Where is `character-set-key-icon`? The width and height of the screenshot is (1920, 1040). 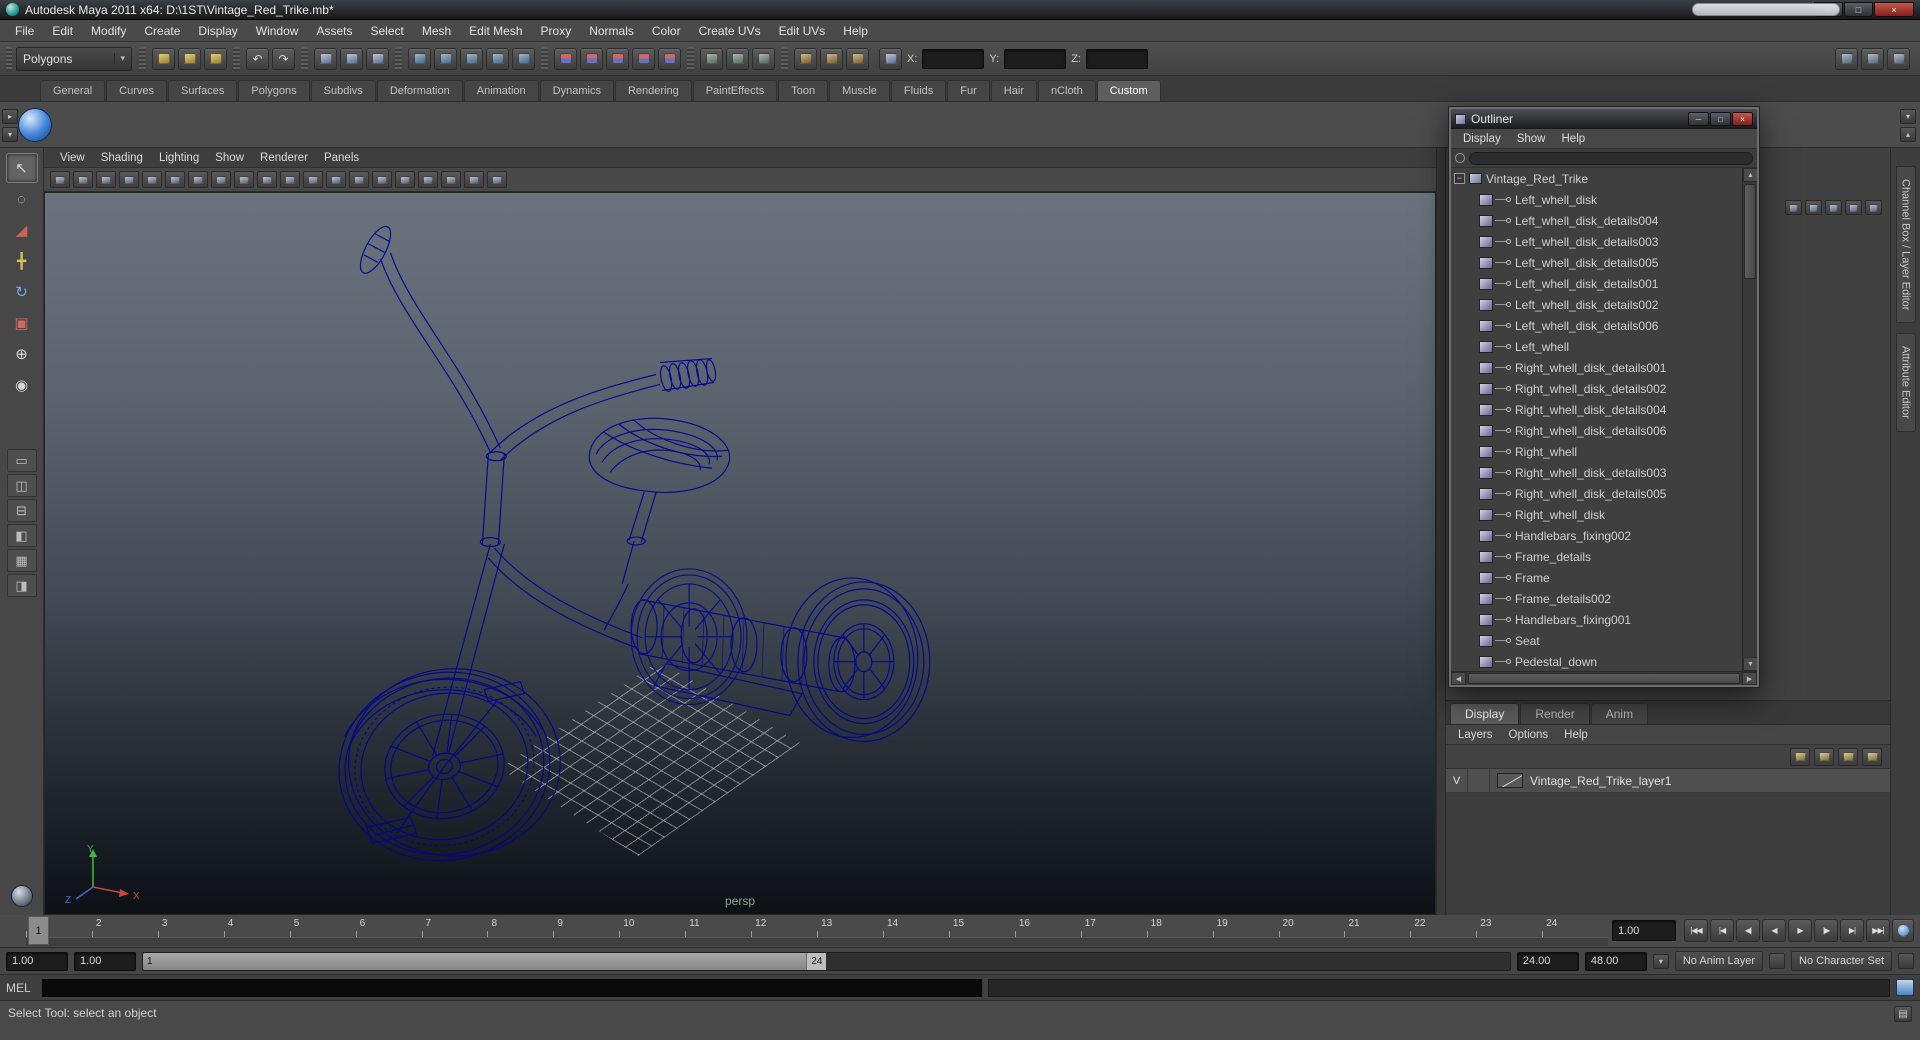
character-set-key-icon is located at coordinates (1777, 961).